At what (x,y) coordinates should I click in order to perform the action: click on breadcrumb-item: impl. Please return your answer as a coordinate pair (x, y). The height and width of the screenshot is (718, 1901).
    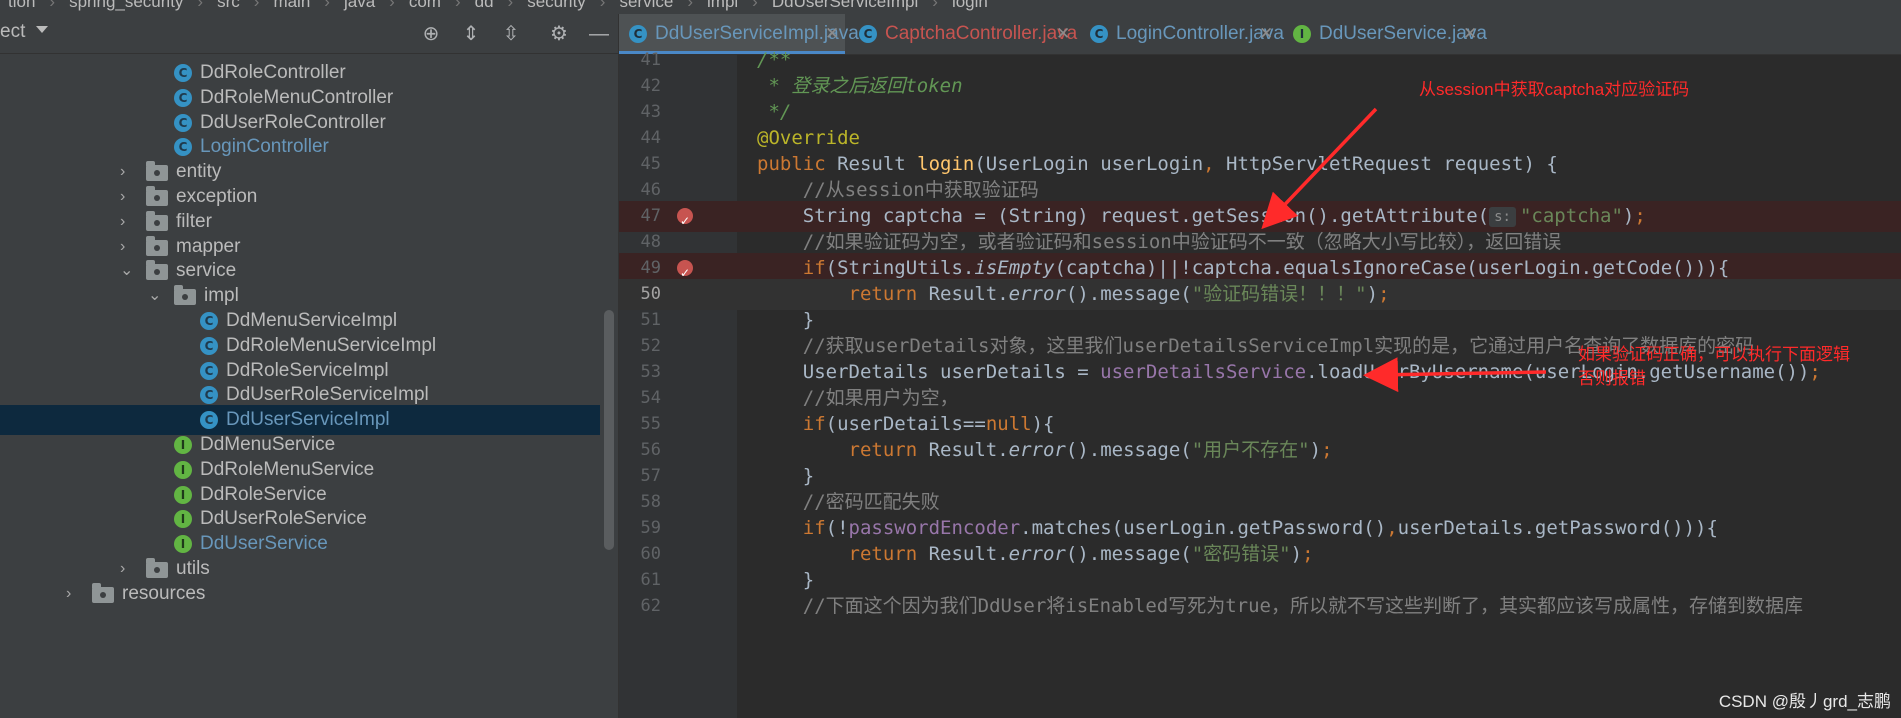
    Looking at the image, I should click on (722, 5).